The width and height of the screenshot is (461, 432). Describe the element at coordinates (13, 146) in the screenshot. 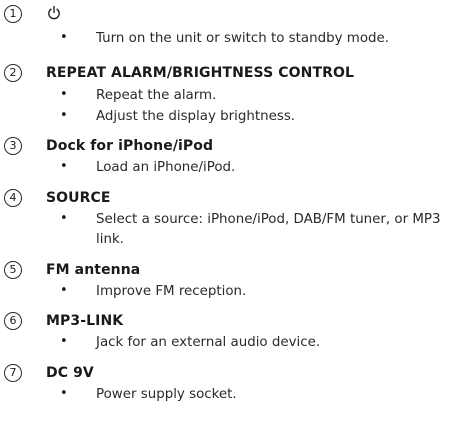

I see `item-number-badge: 3` at that location.